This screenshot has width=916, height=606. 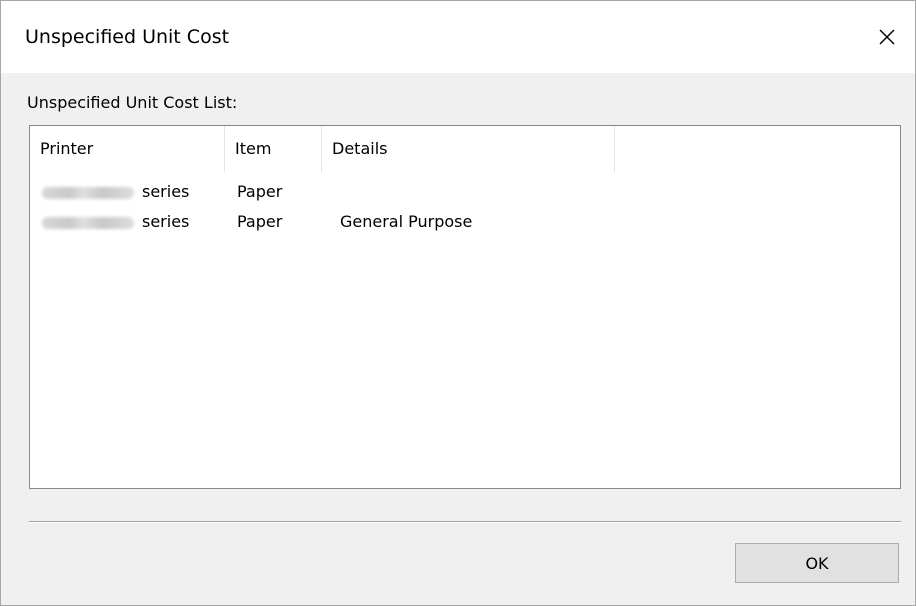 I want to click on column-header-details: Details, so click(x=468, y=149).